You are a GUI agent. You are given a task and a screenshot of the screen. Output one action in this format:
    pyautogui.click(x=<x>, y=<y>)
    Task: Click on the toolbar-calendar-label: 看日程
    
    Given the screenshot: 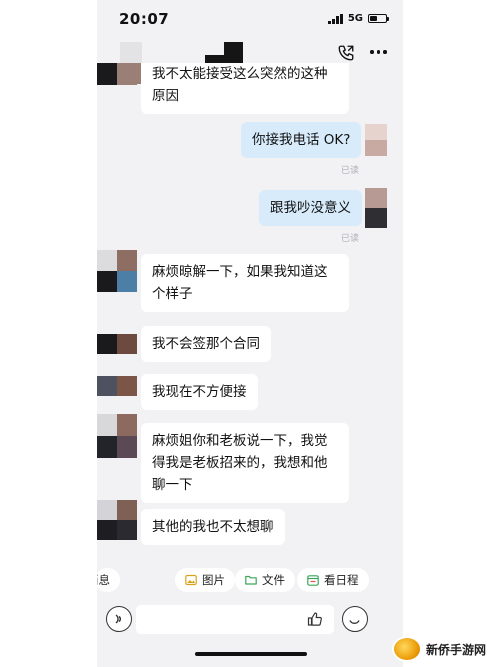 What is the action you would take?
    pyautogui.click(x=341, y=580)
    